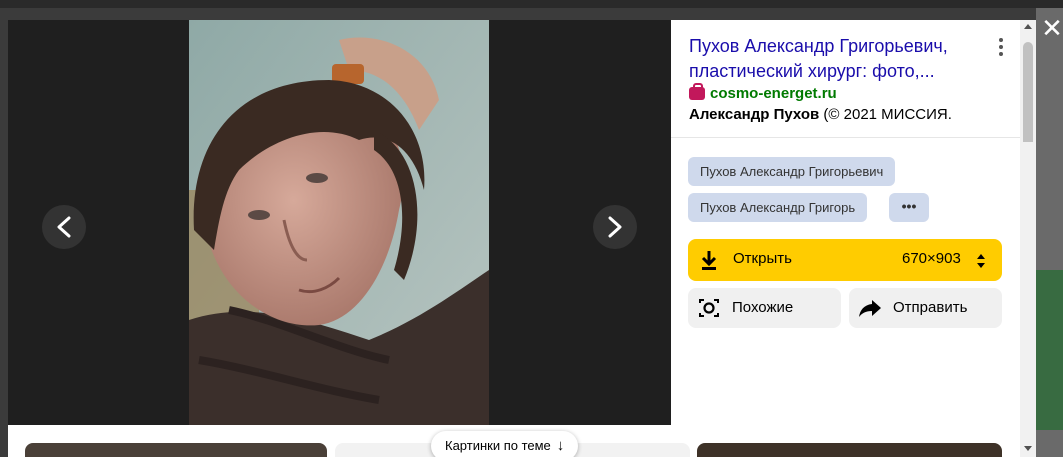  Describe the element at coordinates (709, 260) in the screenshot. I see `download-icon` at that location.